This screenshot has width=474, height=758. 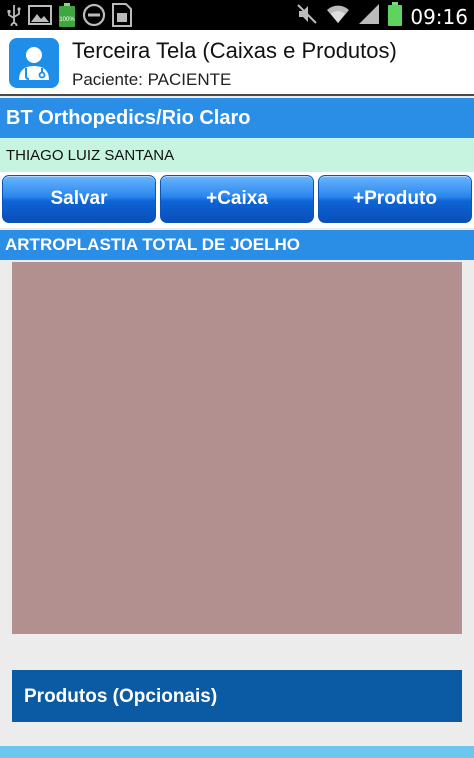 I want to click on procedure-header: ARTROPLASTIA TOTAL DE JOELHO, so click(x=237, y=245).